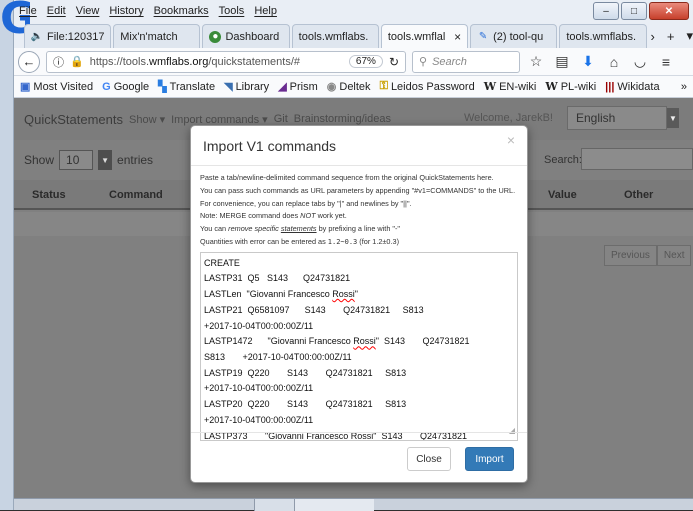 This screenshot has height=511, width=693. Describe the element at coordinates (265, 11) in the screenshot. I see `menu-help: Help` at that location.